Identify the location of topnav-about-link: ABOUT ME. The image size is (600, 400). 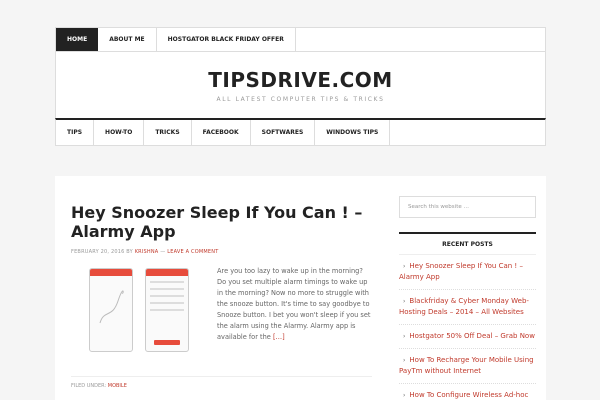
(127, 39).